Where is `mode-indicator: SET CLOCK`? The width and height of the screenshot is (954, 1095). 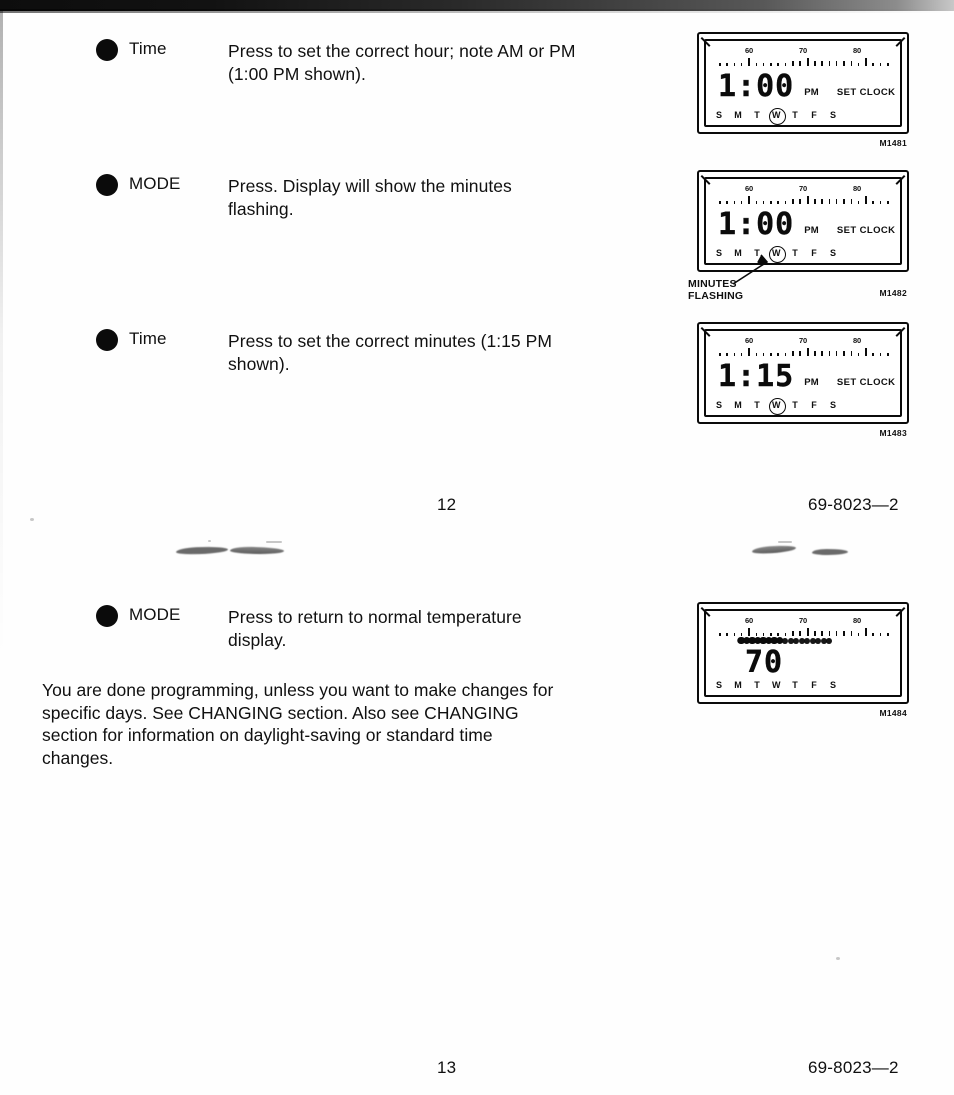 mode-indicator: SET CLOCK is located at coordinates (866, 382).